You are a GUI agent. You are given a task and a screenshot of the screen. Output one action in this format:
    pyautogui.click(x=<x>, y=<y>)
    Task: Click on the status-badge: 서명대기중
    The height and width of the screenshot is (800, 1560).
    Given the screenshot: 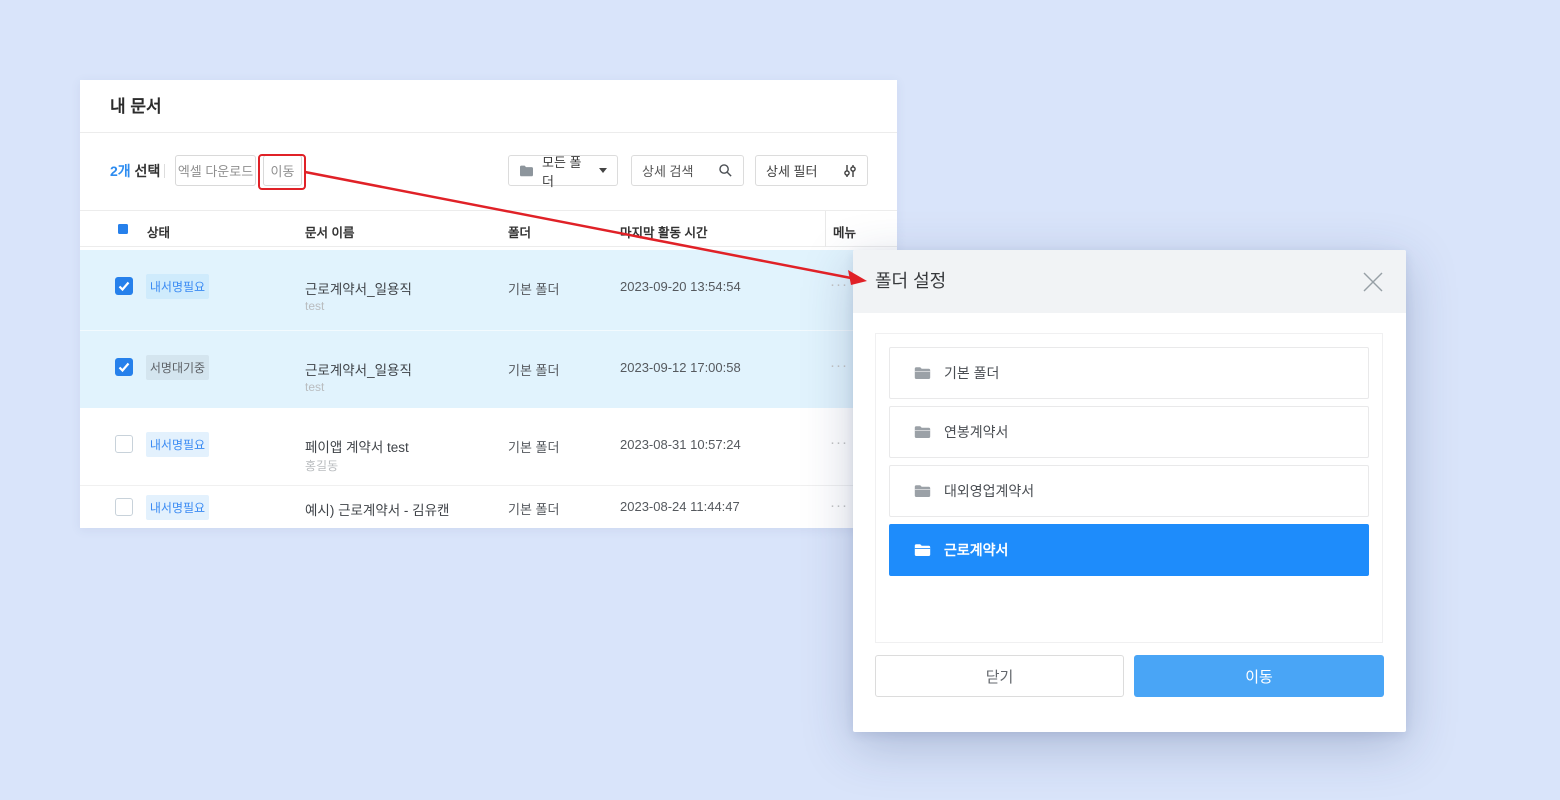 What is the action you would take?
    pyautogui.click(x=177, y=367)
    